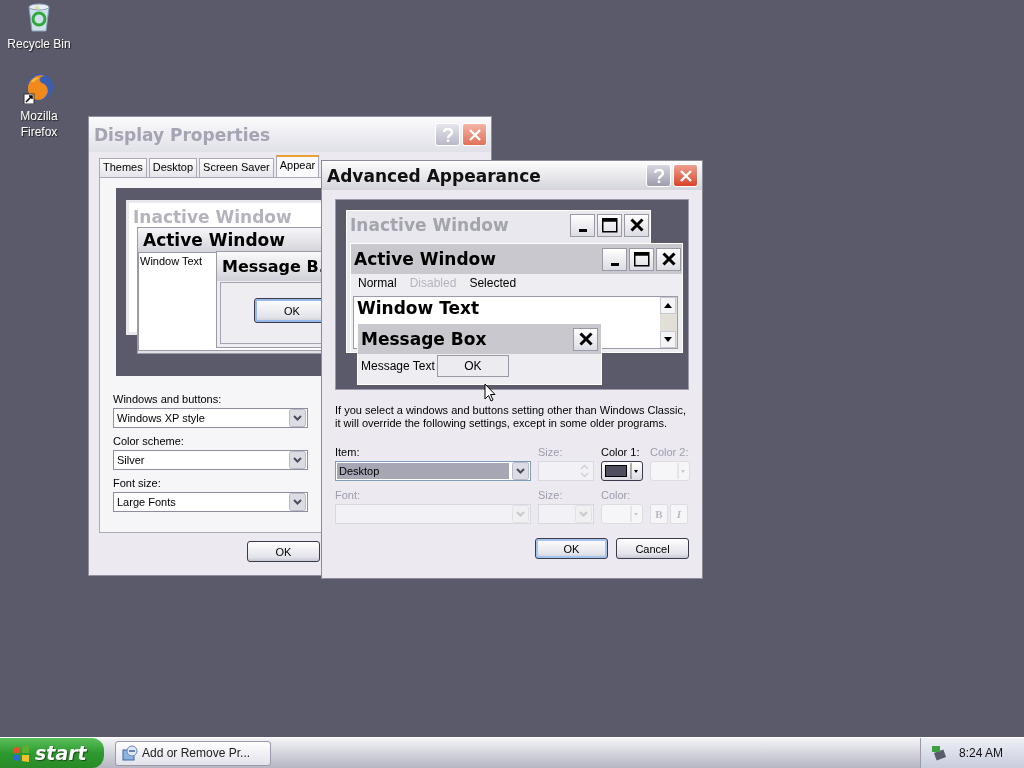 The width and height of the screenshot is (1024, 768). I want to click on recycle-bin-icon, so click(39, 17).